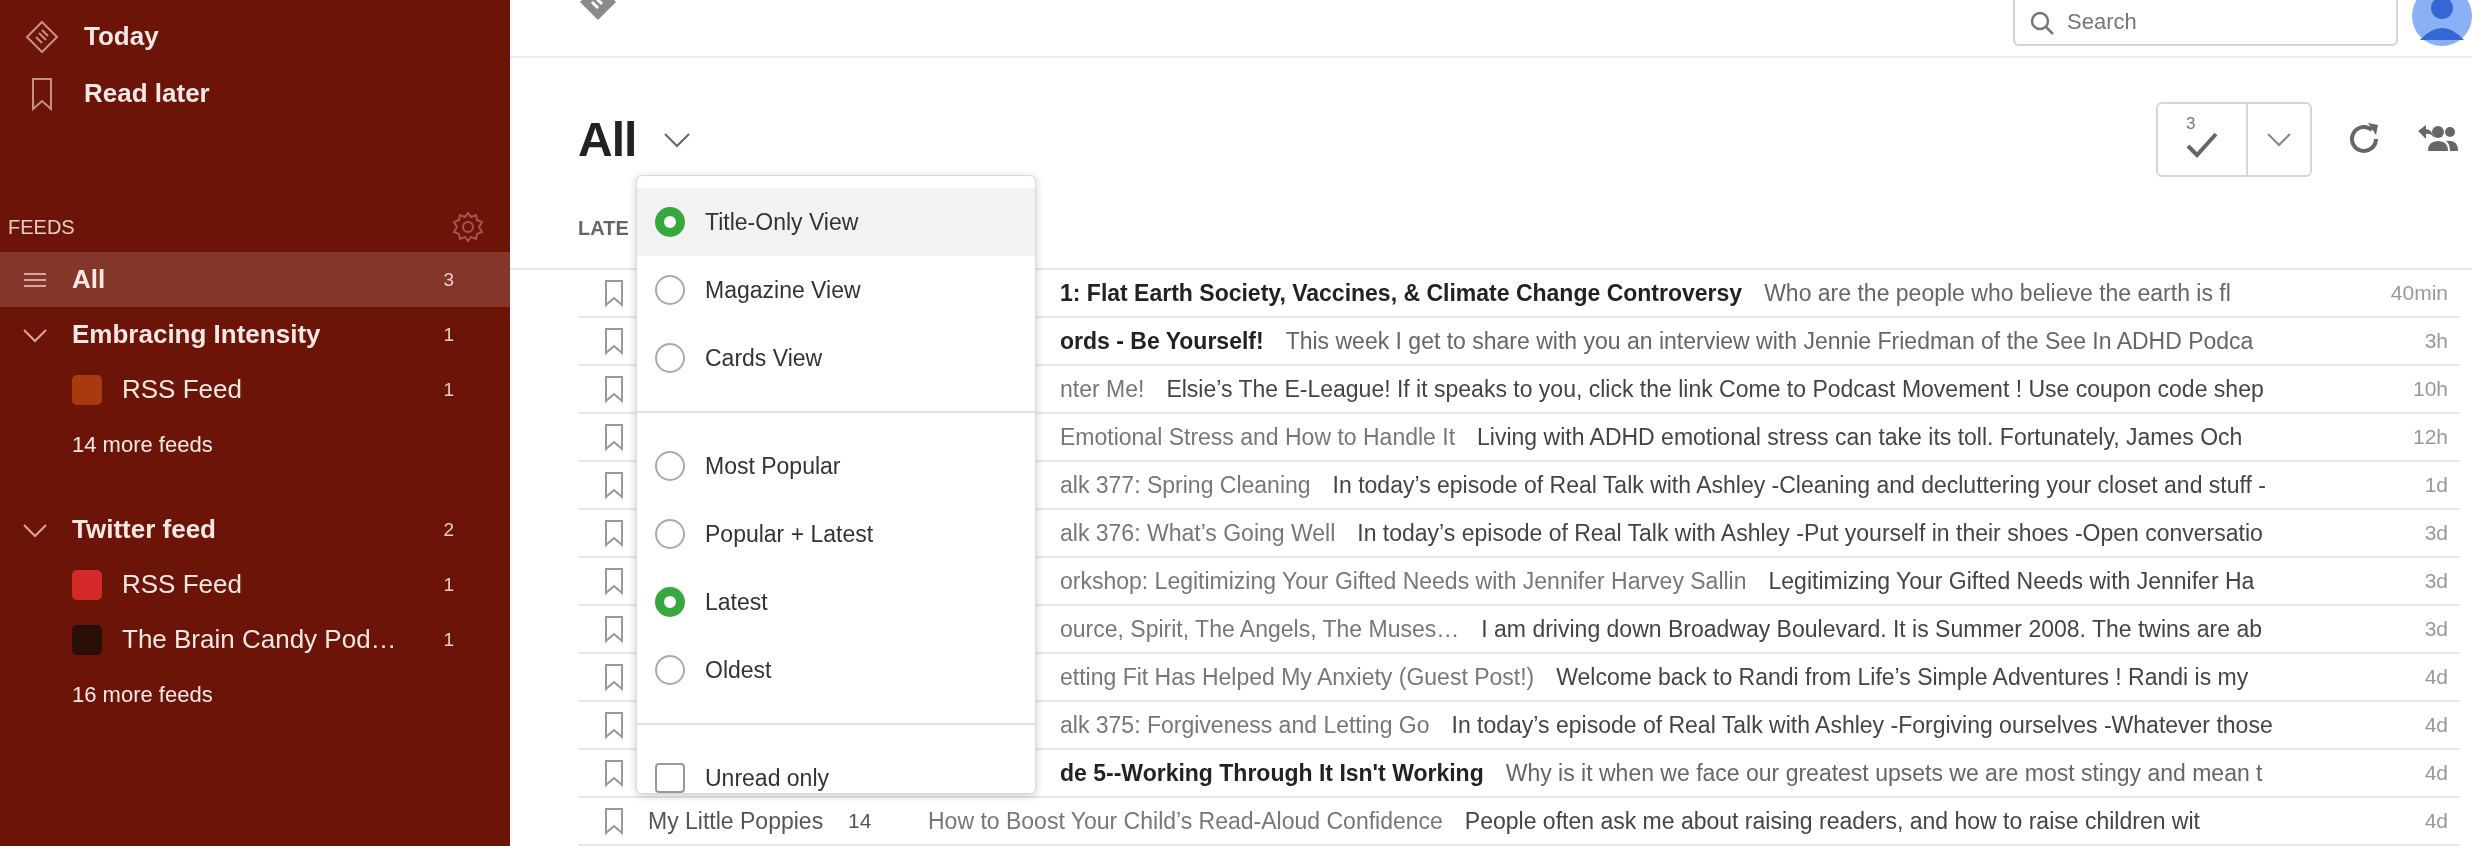 This screenshot has height=846, width=2472. I want to click on menu-item-label: Magazine View, so click(783, 290).